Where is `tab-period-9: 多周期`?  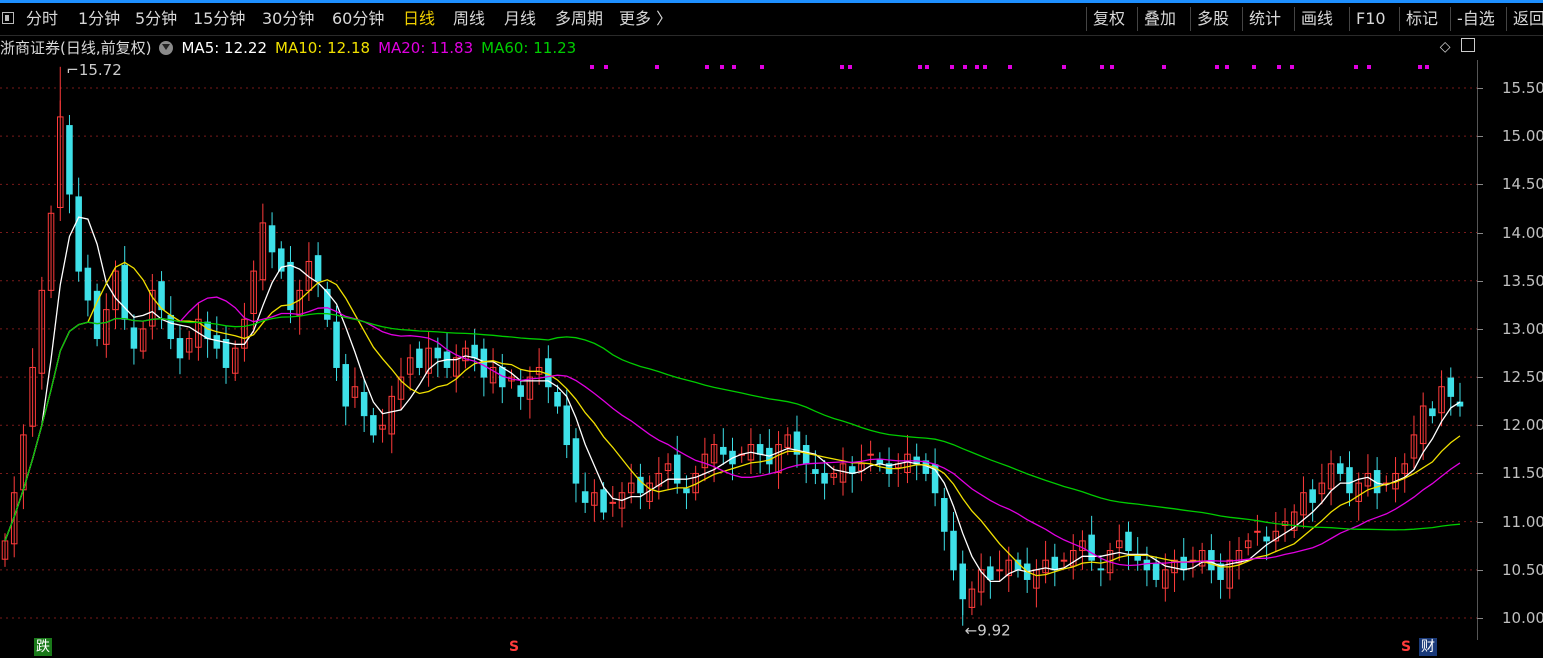 tab-period-9: 多周期 is located at coordinates (579, 19).